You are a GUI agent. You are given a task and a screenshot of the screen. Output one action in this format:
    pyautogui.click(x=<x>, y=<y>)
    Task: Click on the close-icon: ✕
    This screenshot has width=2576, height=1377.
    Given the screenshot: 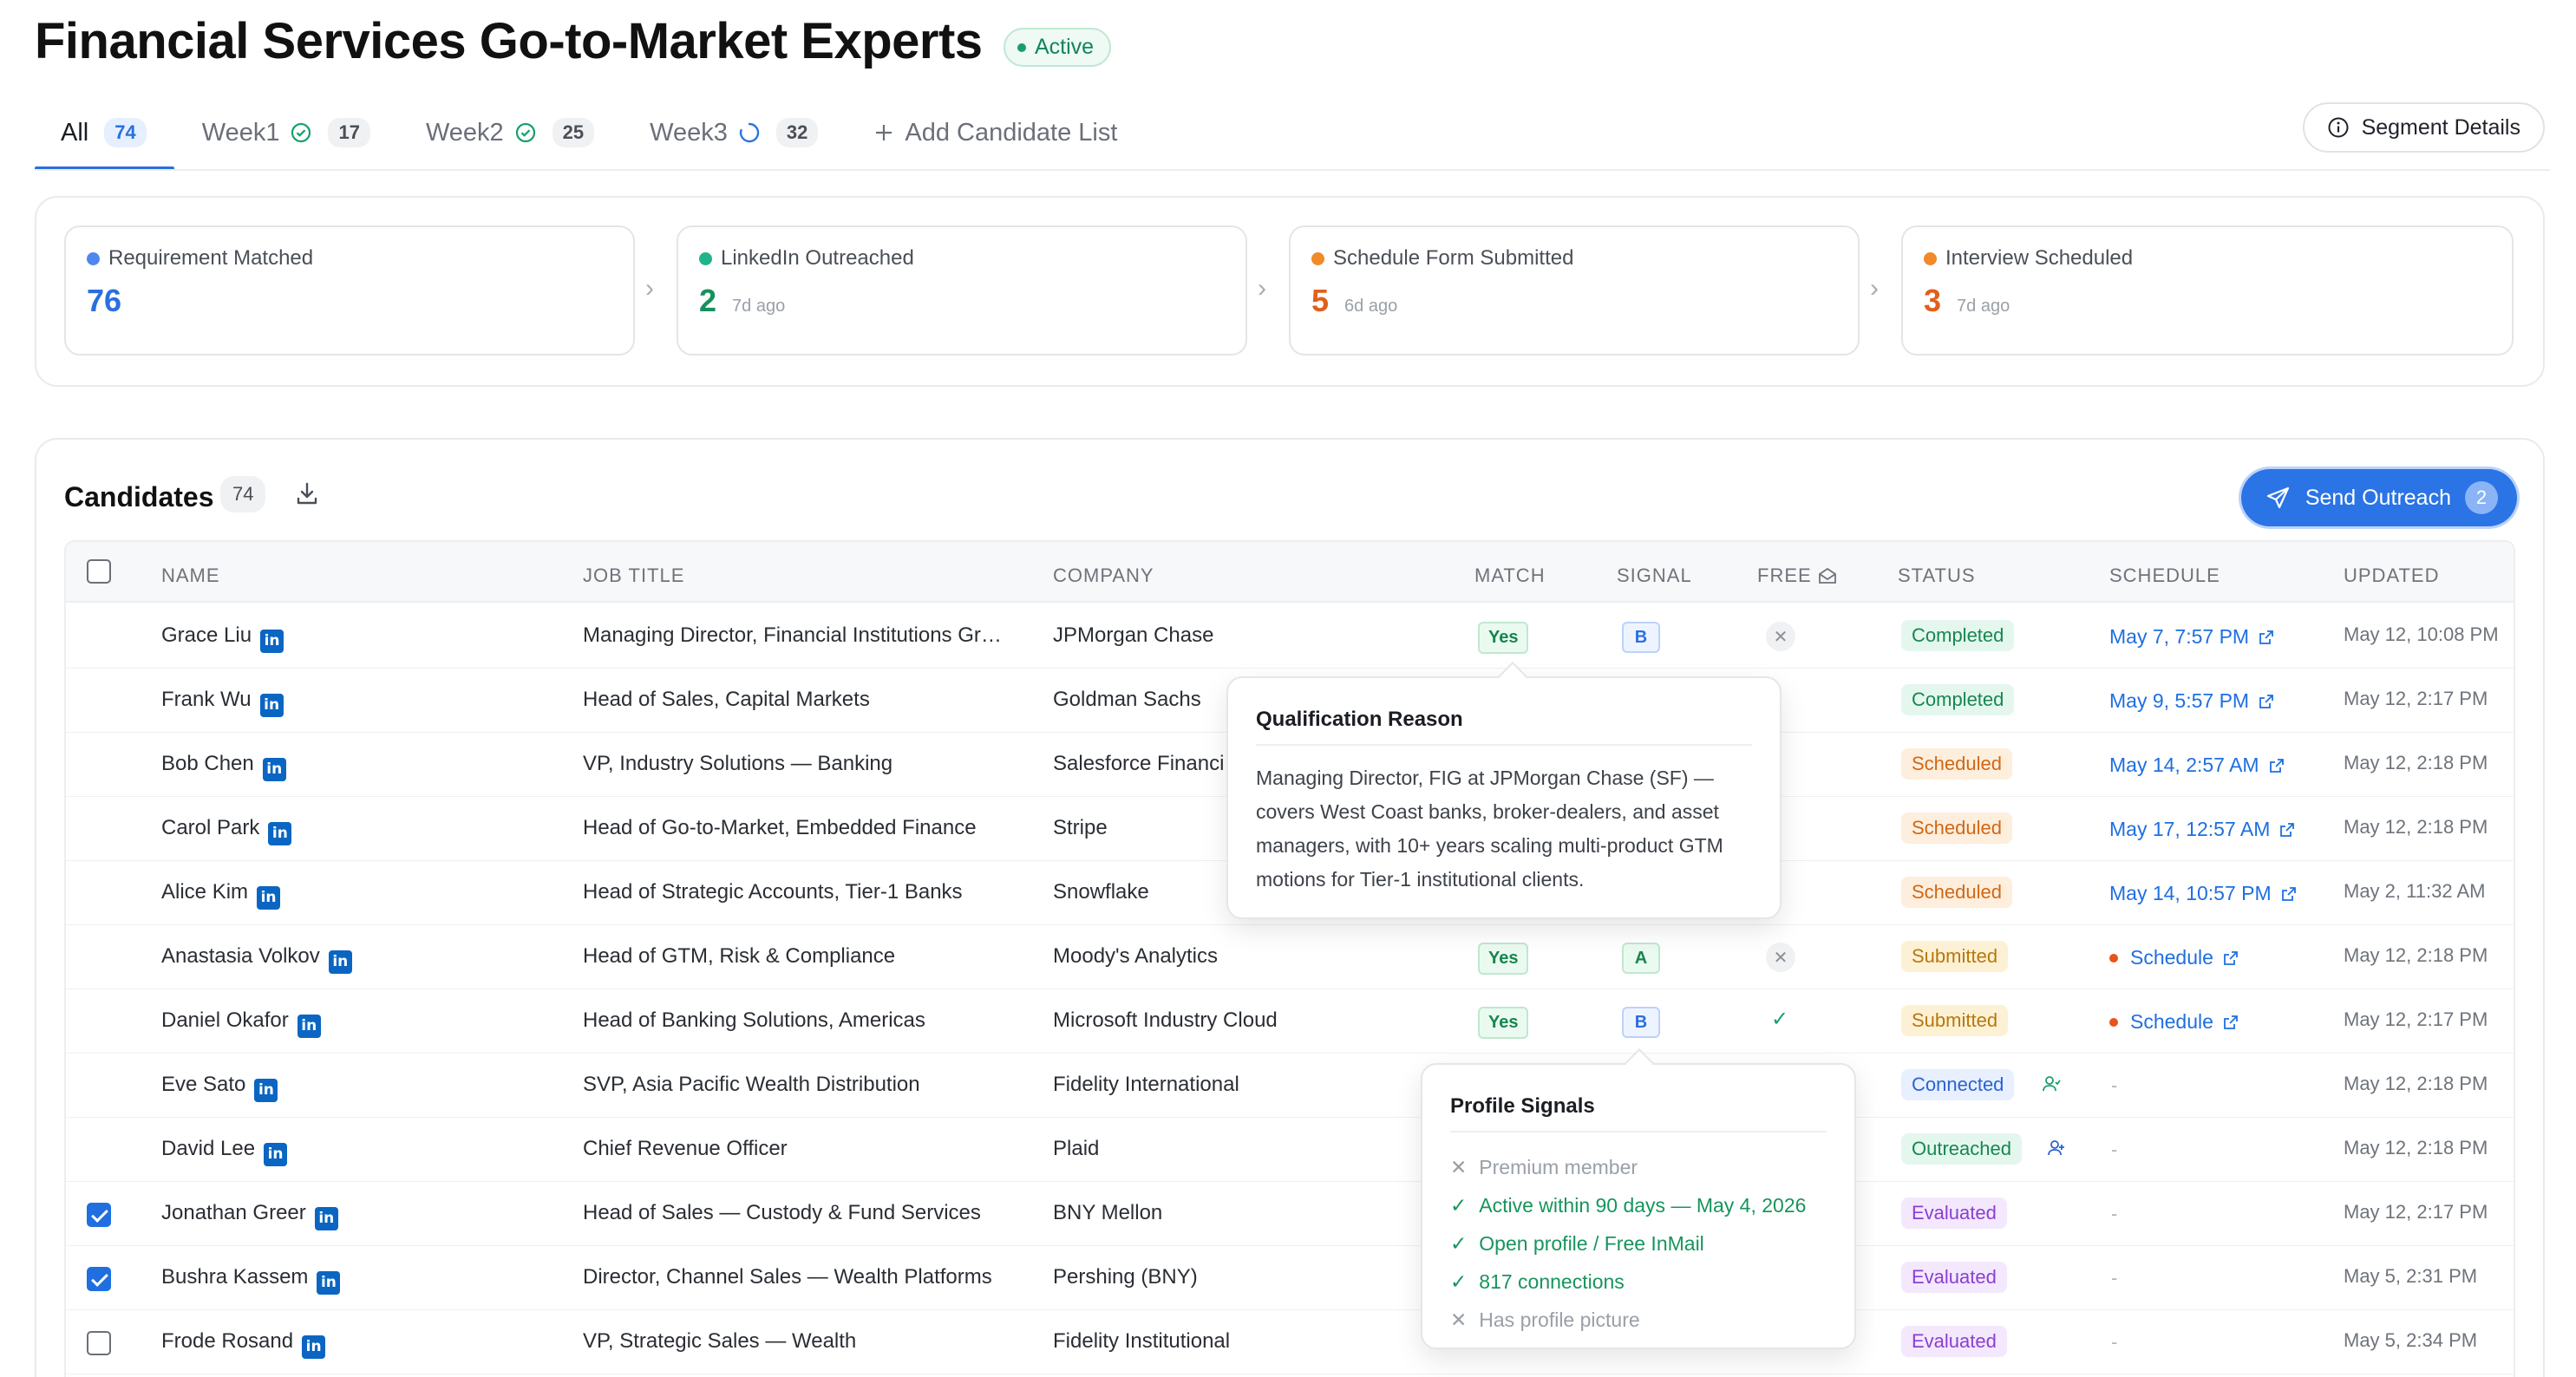 What is the action you would take?
    pyautogui.click(x=1459, y=1166)
    